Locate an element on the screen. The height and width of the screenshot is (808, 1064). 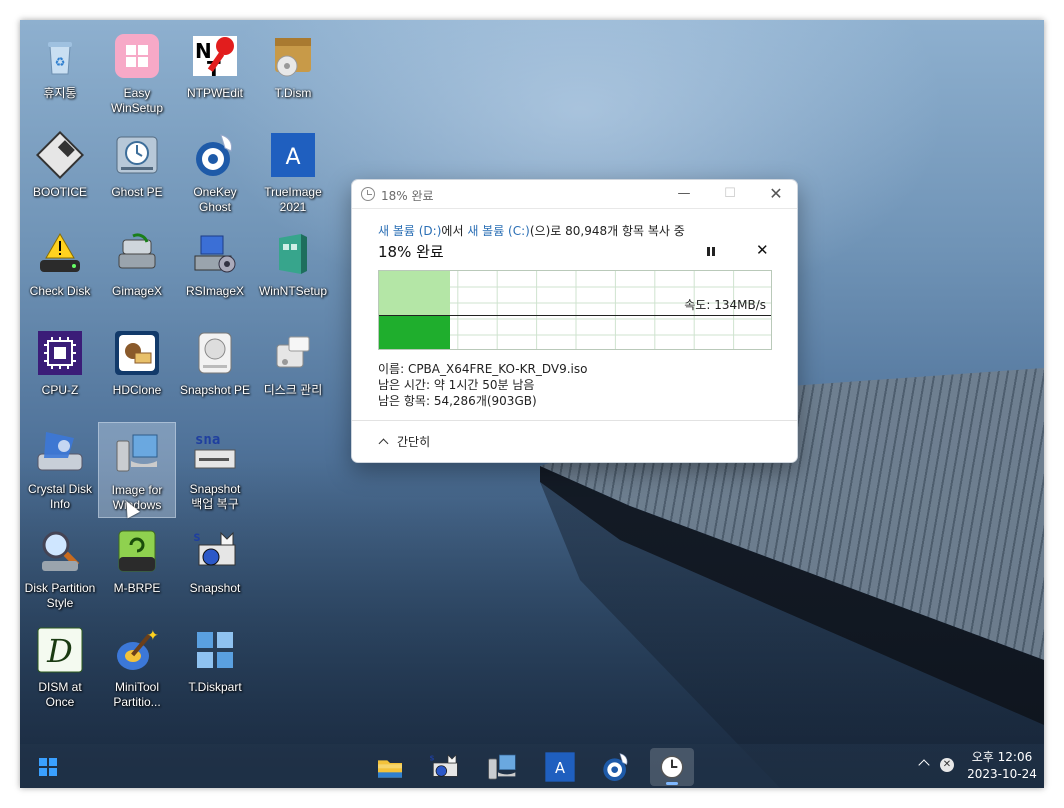
desktop-icon-label: TrueImage 2021 is located at coordinates (293, 200).